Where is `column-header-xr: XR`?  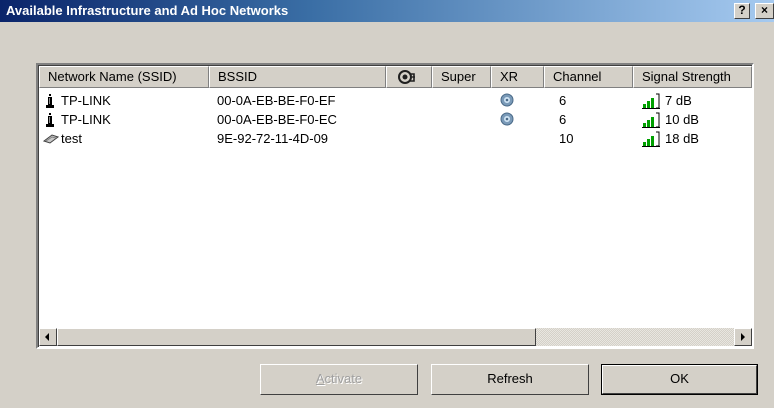
column-header-xr: XR is located at coordinates (517, 77).